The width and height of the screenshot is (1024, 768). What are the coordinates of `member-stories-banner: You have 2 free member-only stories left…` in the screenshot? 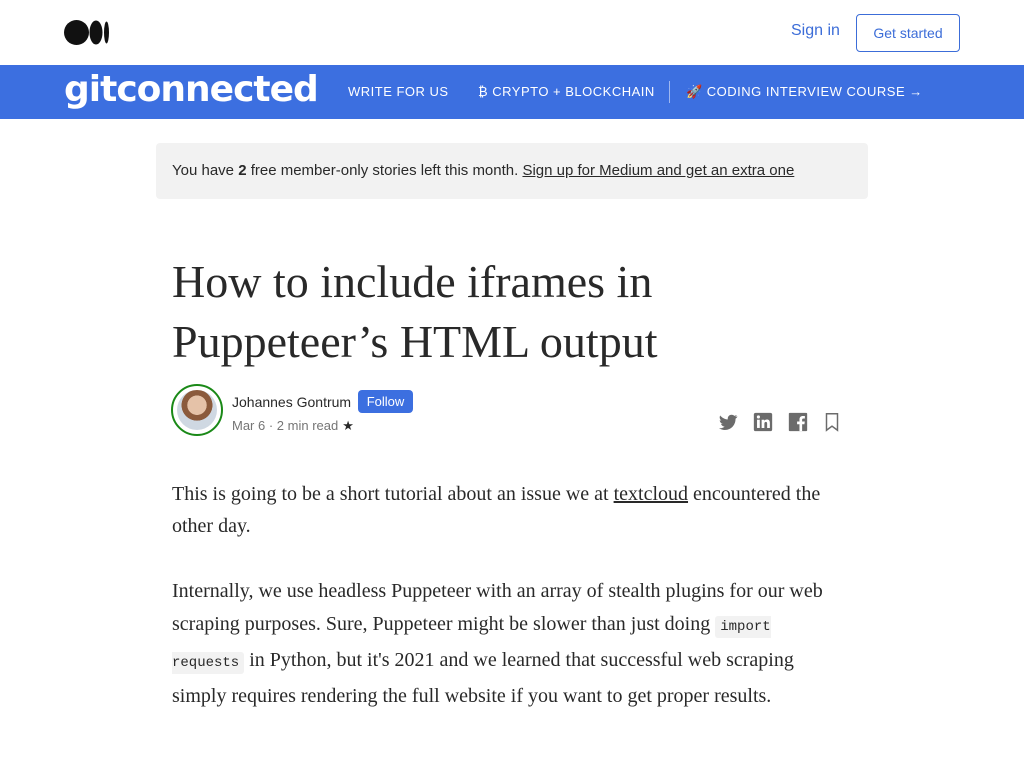 It's located at (512, 171).